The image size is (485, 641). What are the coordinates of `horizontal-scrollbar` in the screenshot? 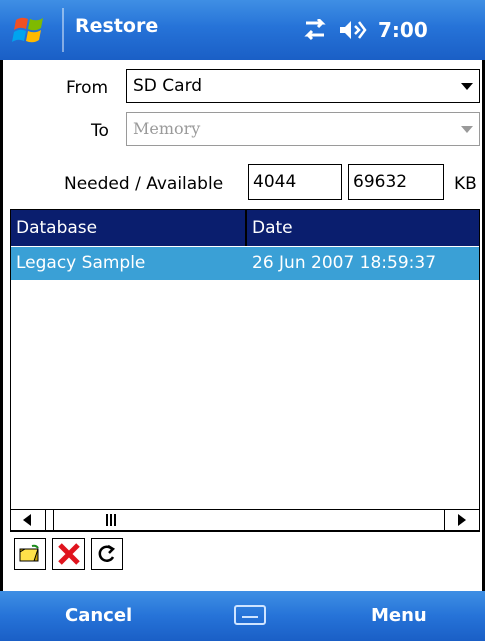 It's located at (245, 520).